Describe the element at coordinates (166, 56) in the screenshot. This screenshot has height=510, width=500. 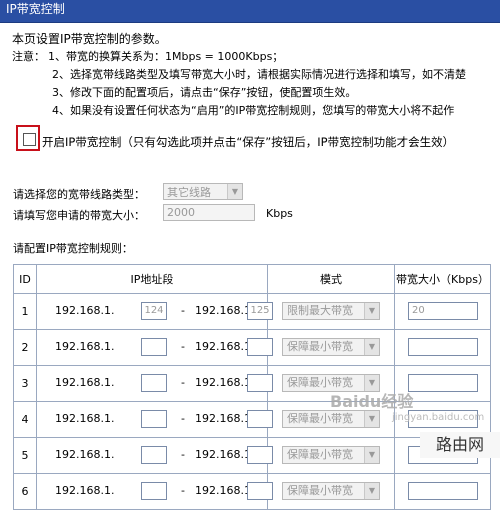
I see `note-line-1: 1、带宽的换算关系为：1Mbps = 1000Kbps；` at that location.